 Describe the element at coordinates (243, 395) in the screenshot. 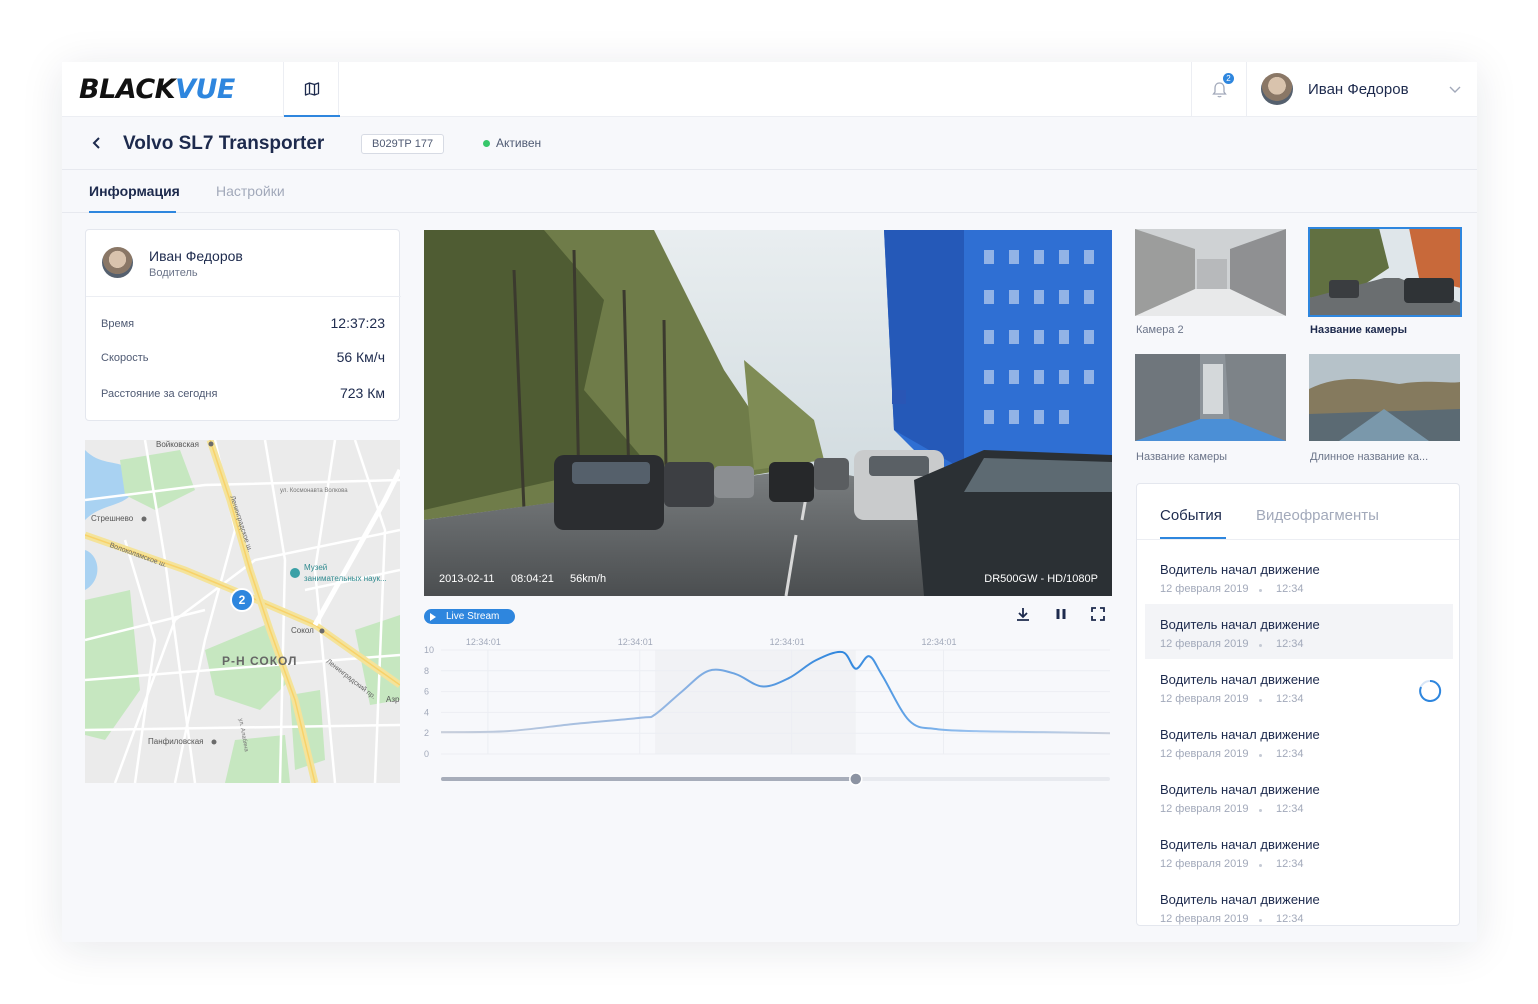

I see `stat-row-distance: Расстояние за сегодня 723 Км` at that location.